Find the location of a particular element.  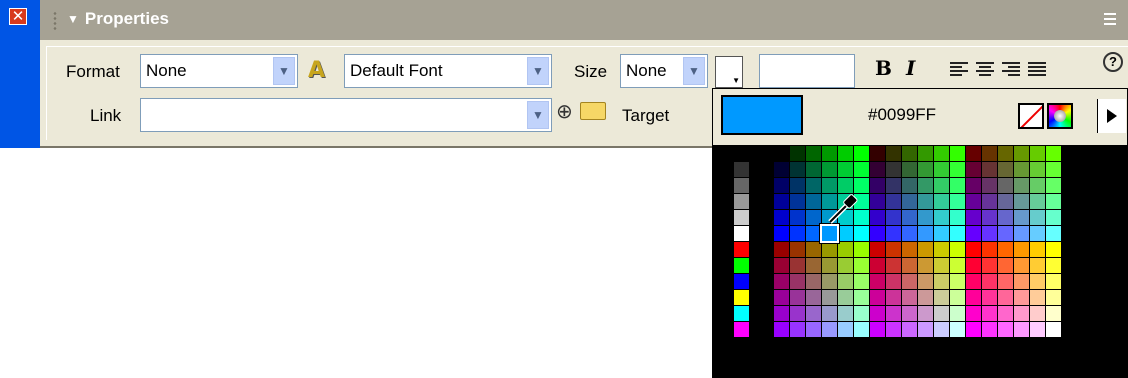

color-wheel-icon is located at coordinates (1060, 116).